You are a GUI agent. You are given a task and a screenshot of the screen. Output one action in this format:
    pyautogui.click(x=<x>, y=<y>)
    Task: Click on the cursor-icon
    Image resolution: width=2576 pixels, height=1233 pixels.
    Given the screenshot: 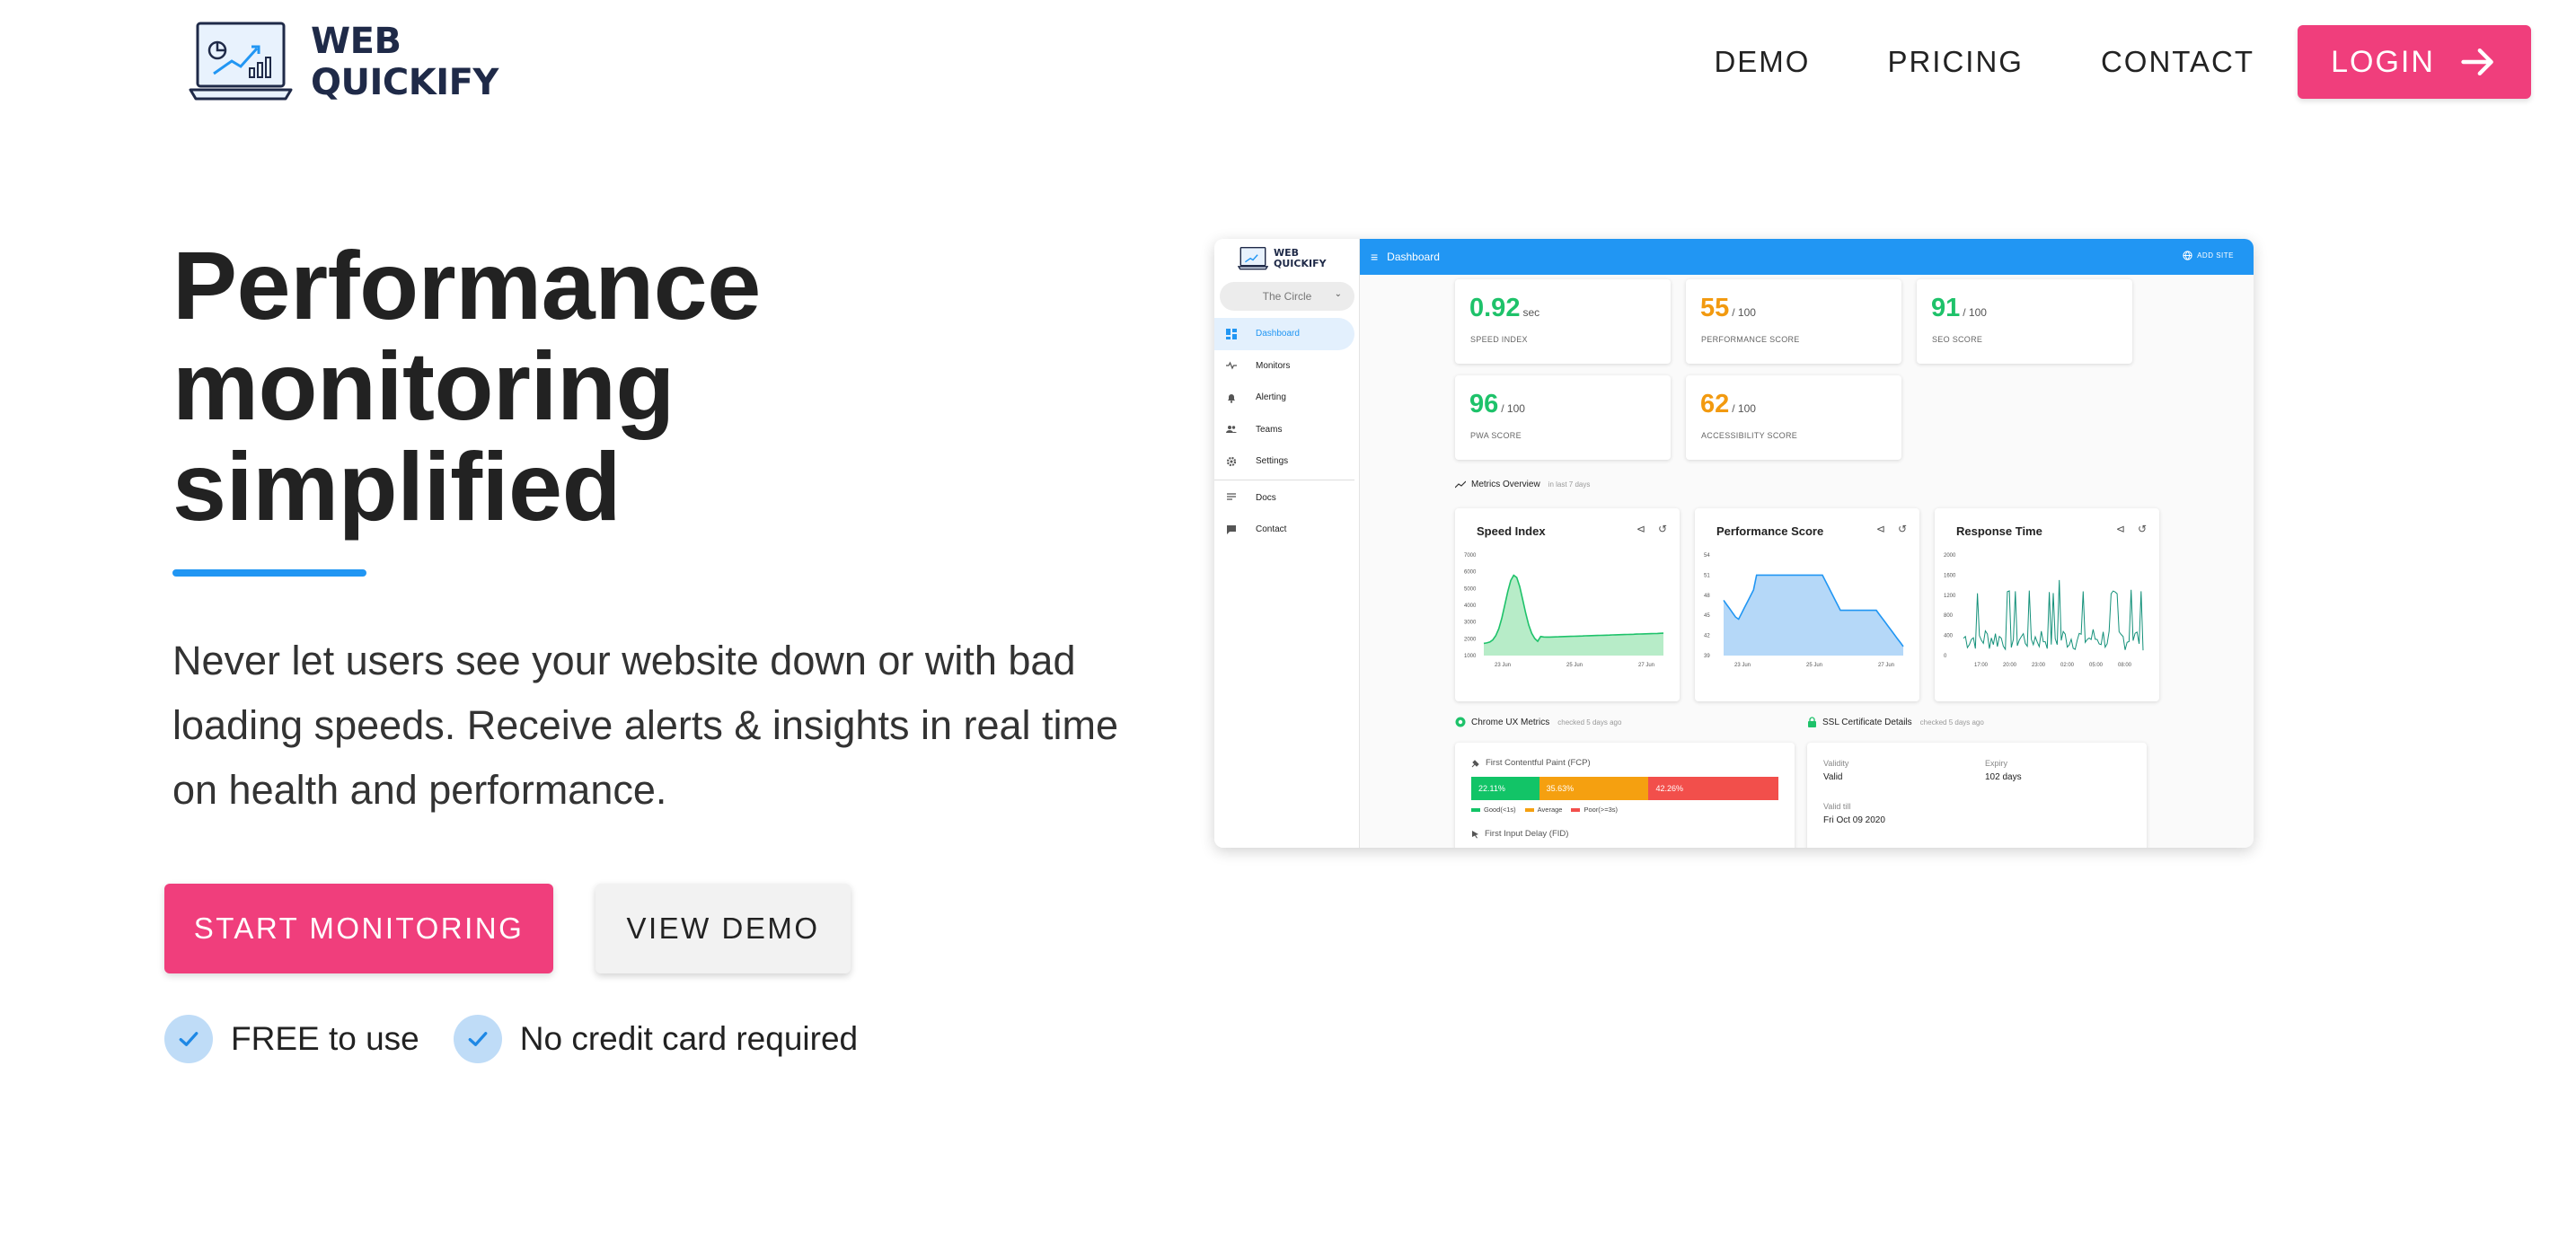 What is the action you would take?
    pyautogui.click(x=1475, y=834)
    